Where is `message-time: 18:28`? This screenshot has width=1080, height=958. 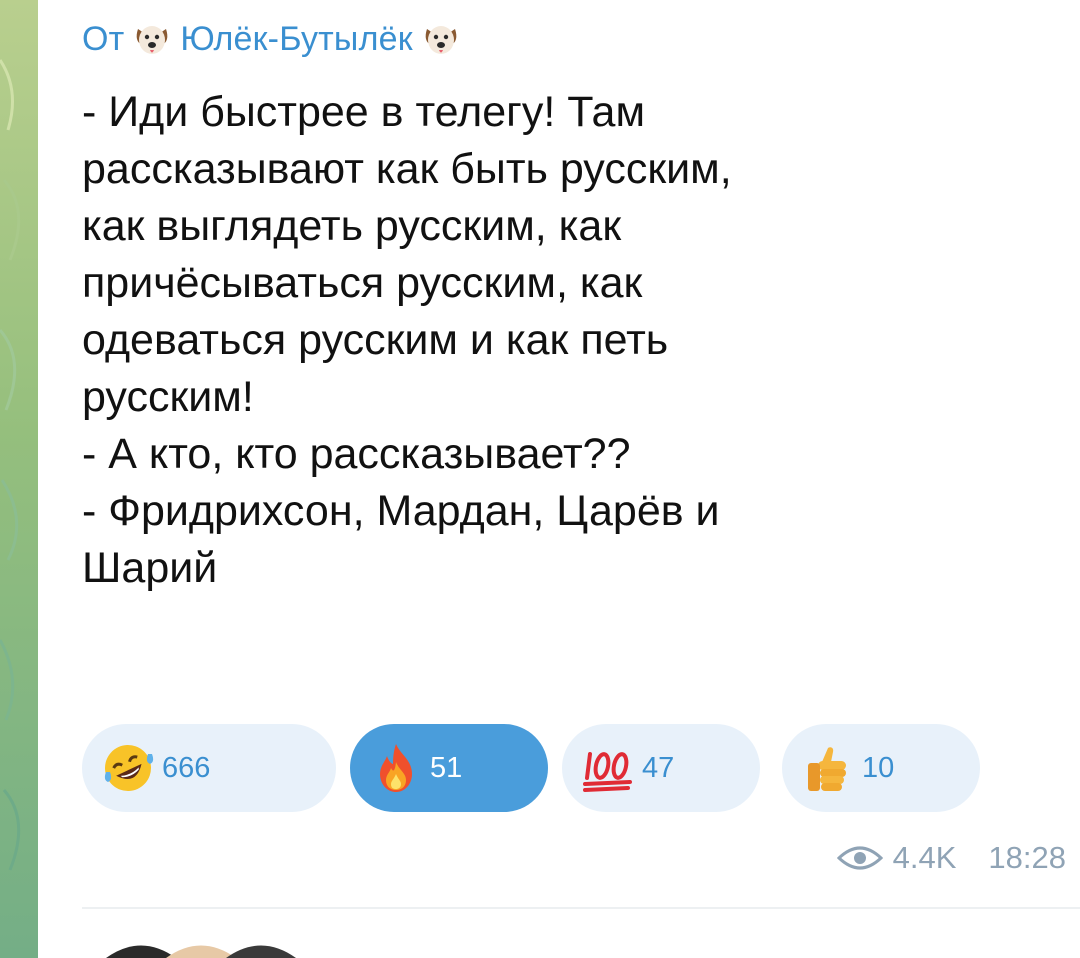
message-time: 18:28 is located at coordinates (1027, 857).